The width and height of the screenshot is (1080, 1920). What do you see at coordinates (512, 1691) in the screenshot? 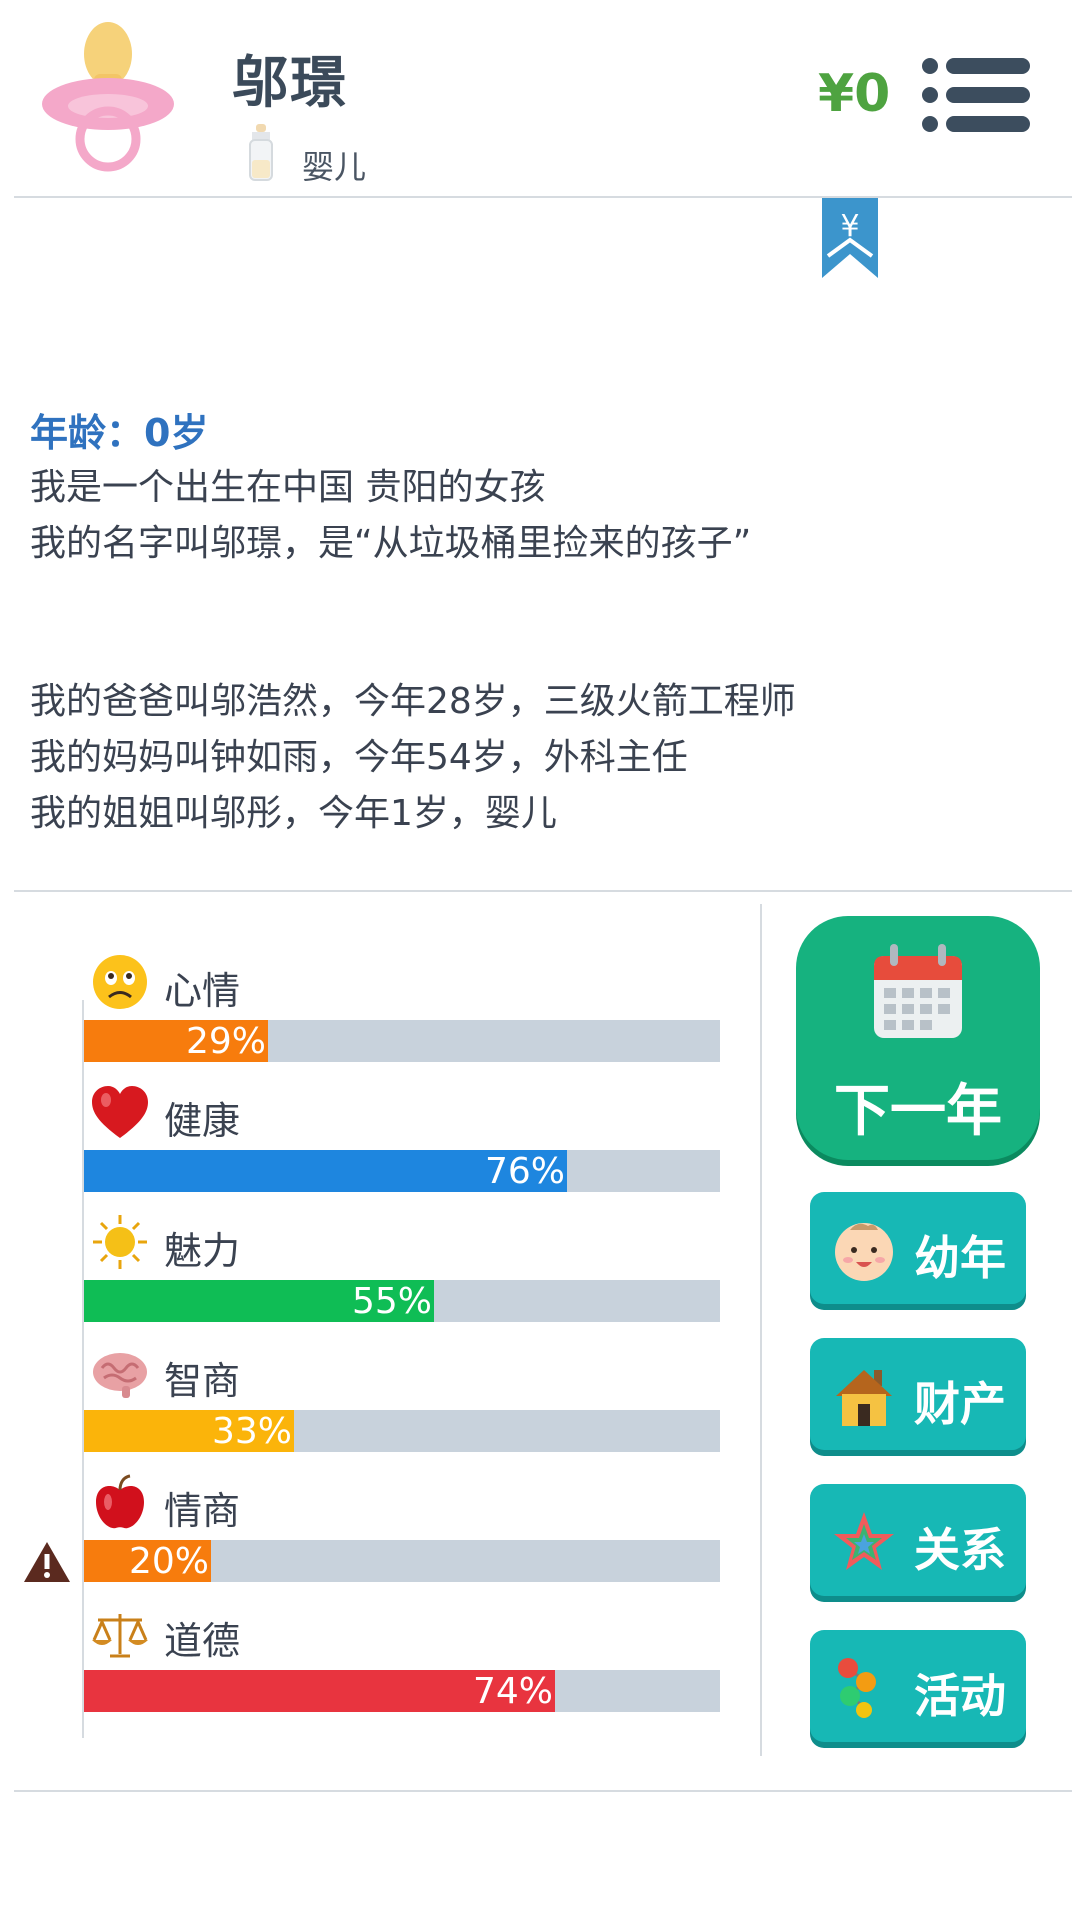
I see `stat-percent: 74%` at bounding box center [512, 1691].